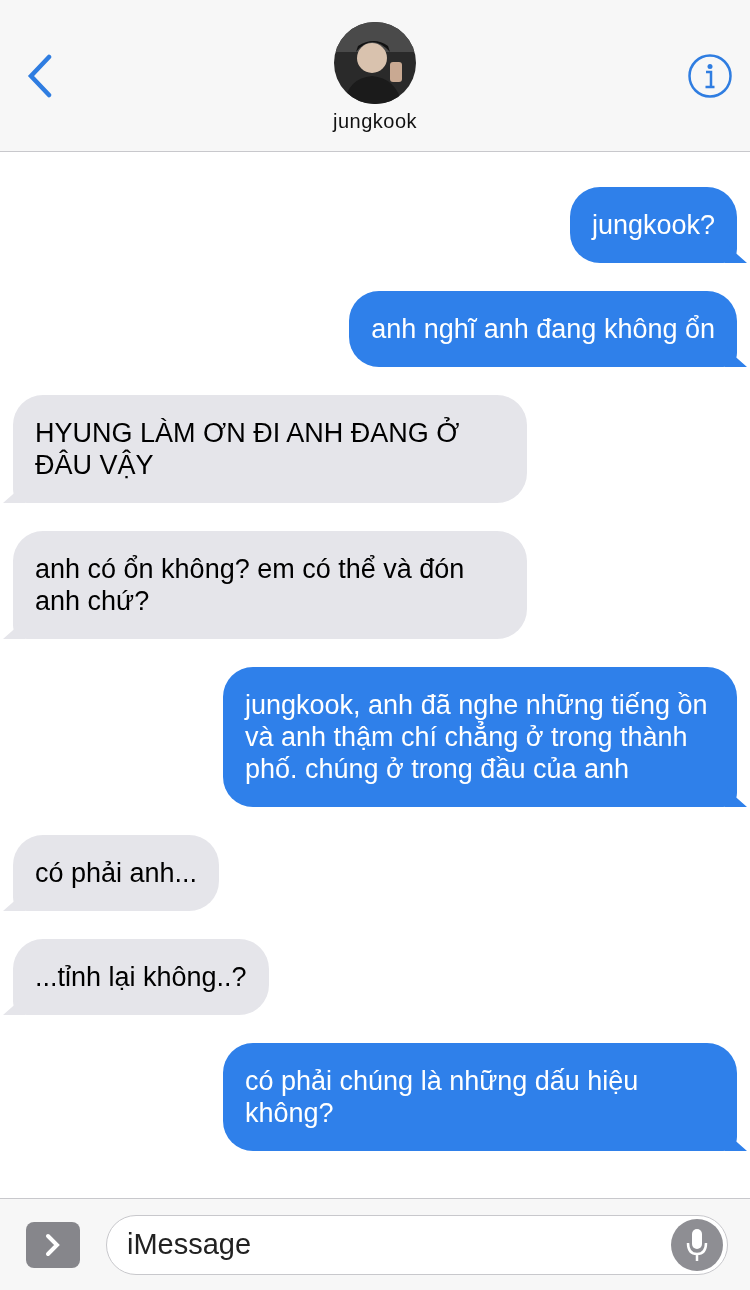  I want to click on back-icon, so click(40, 75).